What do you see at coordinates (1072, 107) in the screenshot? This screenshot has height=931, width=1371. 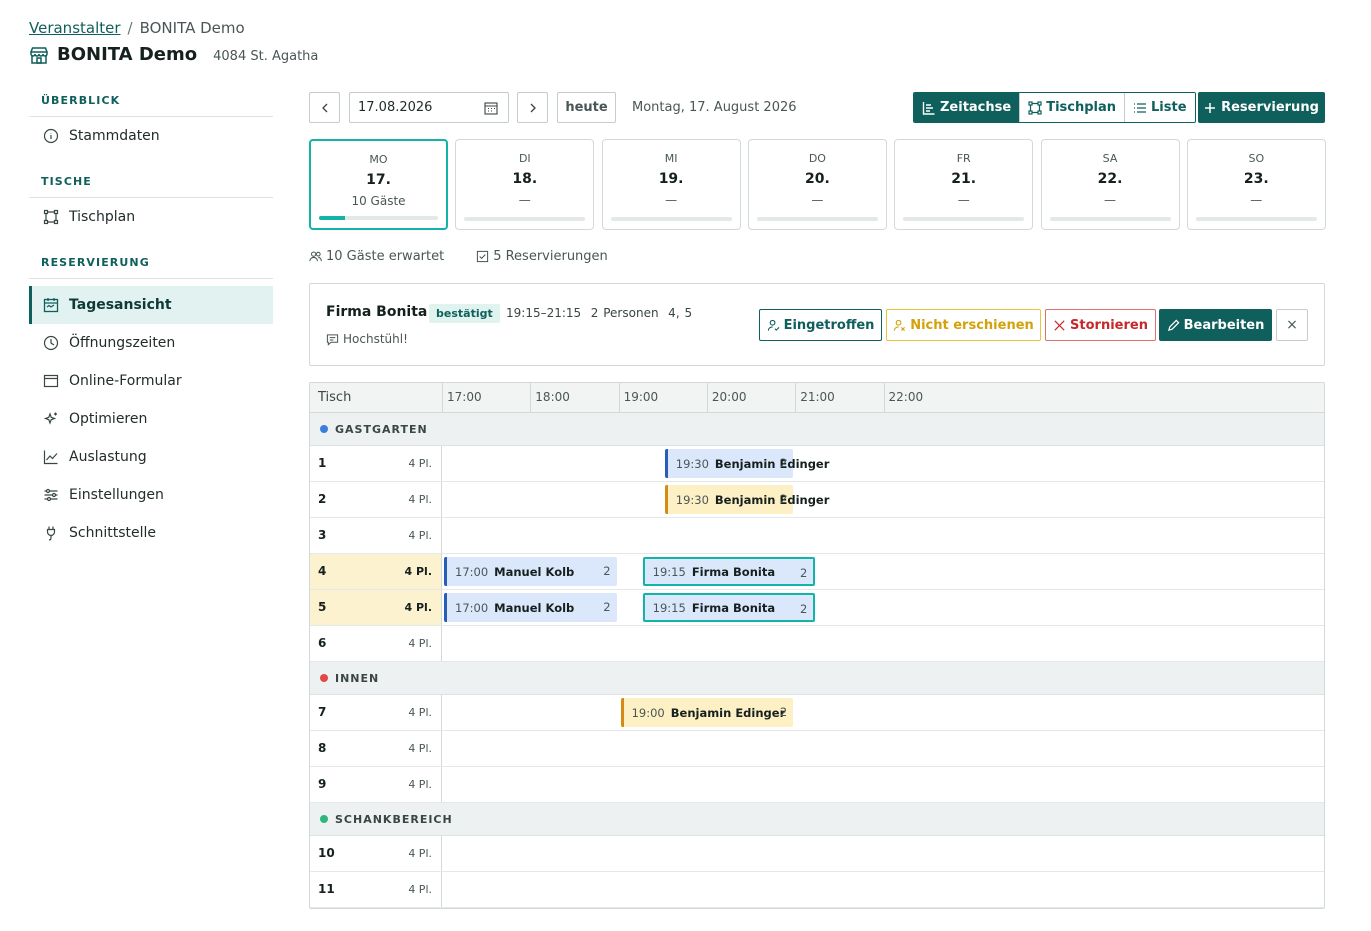 I see `view-tischplan-button: Tischplan` at bounding box center [1072, 107].